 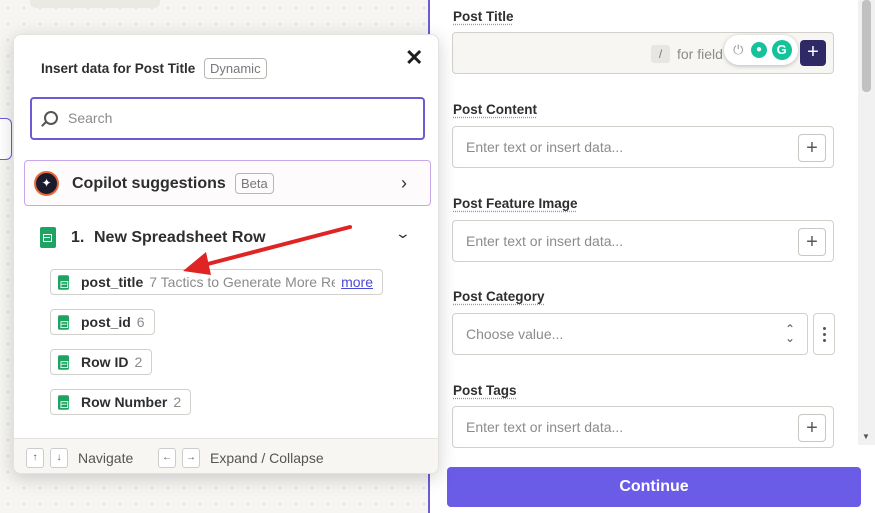 What do you see at coordinates (191, 458) in the screenshot?
I see `arrow-right-key: →` at bounding box center [191, 458].